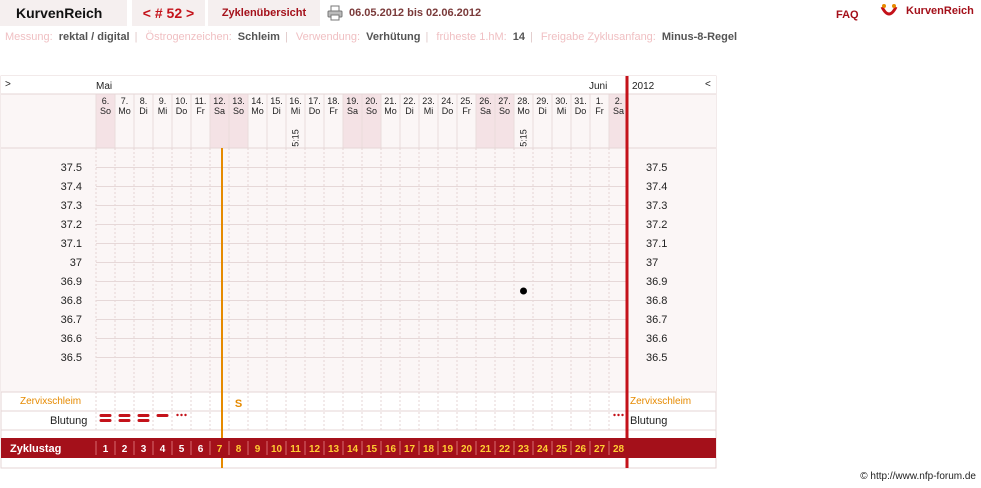 The height and width of the screenshot is (488, 981). I want to click on cycle-day-number: 16, so click(391, 449).